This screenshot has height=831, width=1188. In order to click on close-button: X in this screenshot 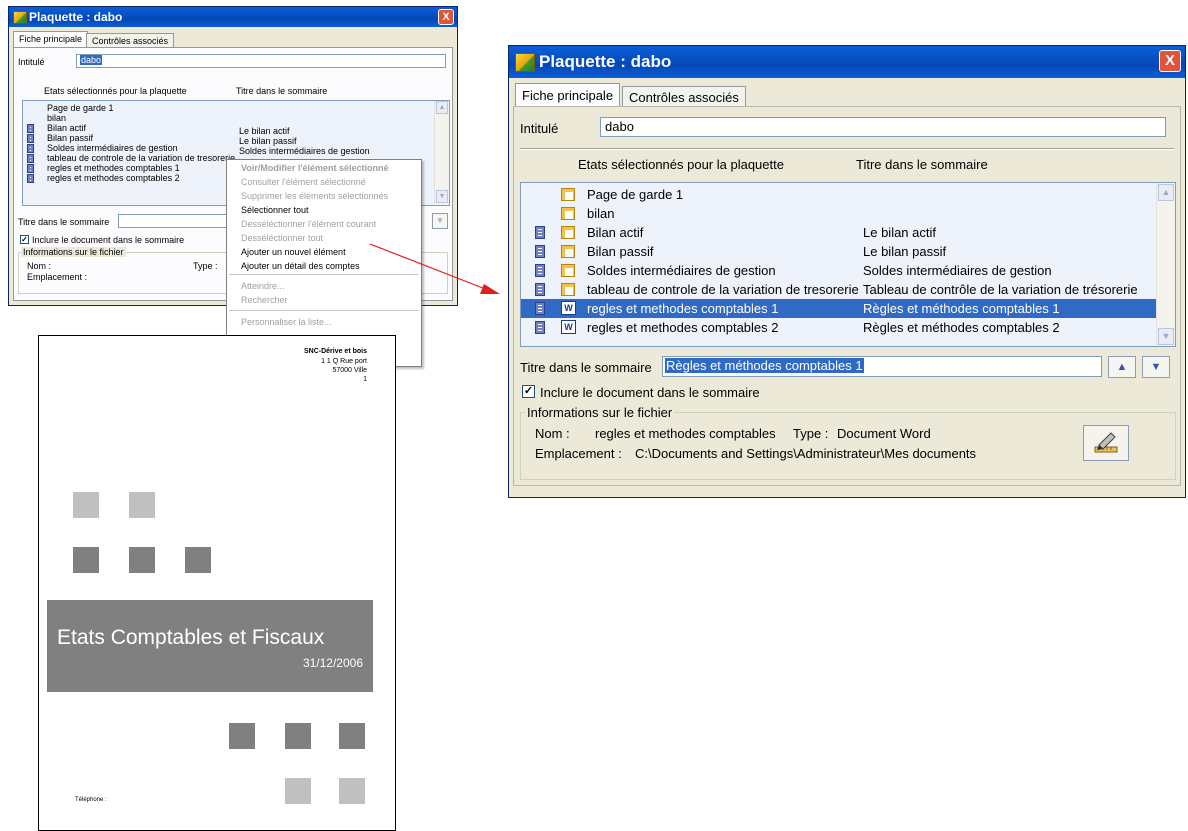, I will do `click(1170, 61)`.